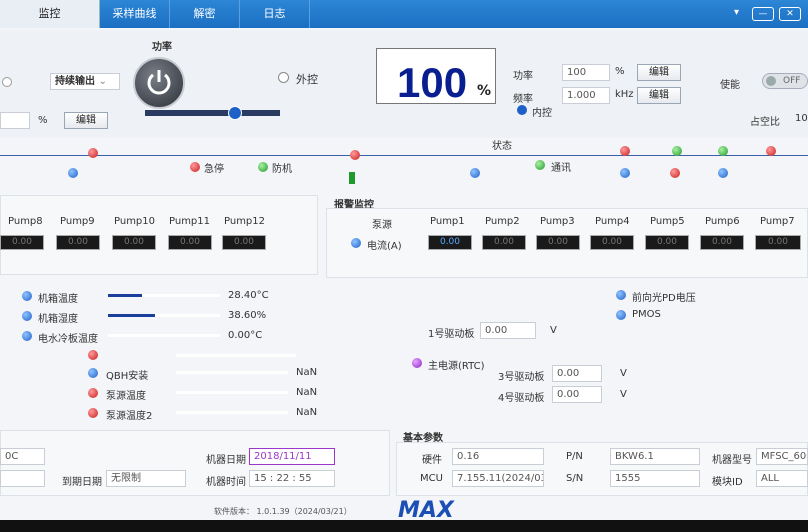  I want to click on qbh-value: NaN, so click(307, 372).